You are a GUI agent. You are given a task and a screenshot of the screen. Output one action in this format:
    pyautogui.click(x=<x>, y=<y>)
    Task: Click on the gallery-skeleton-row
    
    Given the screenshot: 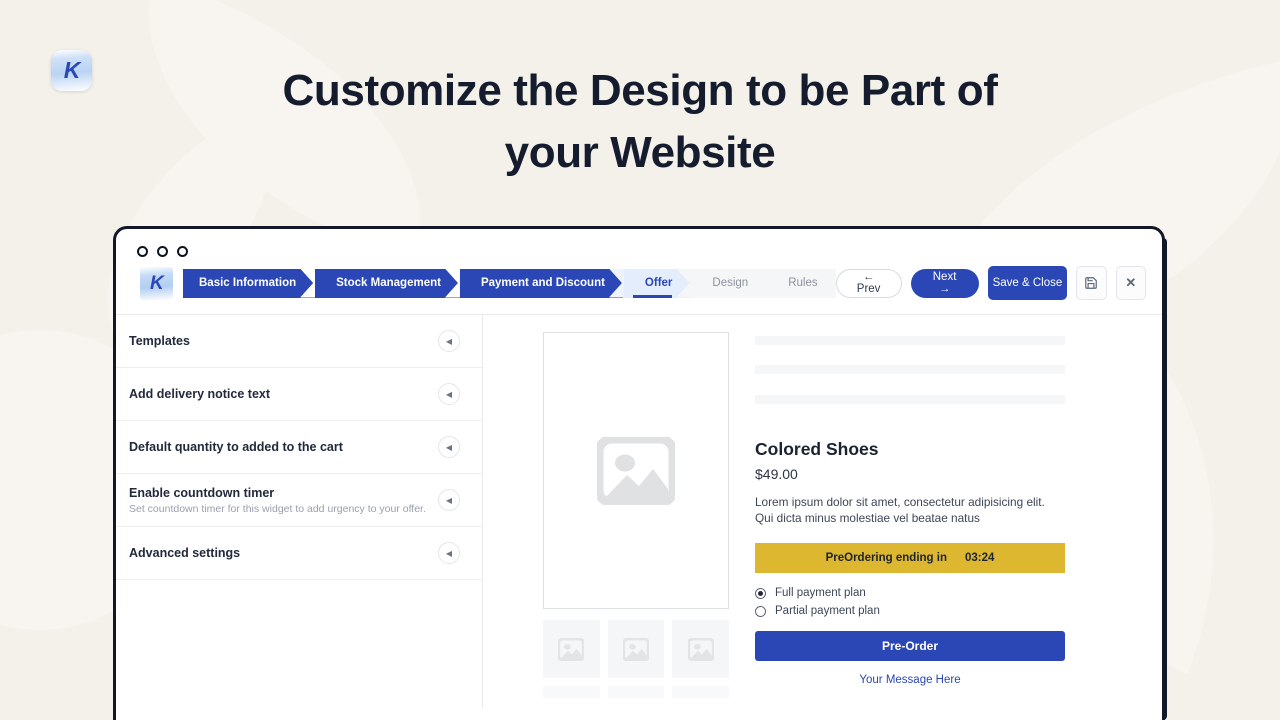 What is the action you would take?
    pyautogui.click(x=636, y=692)
    